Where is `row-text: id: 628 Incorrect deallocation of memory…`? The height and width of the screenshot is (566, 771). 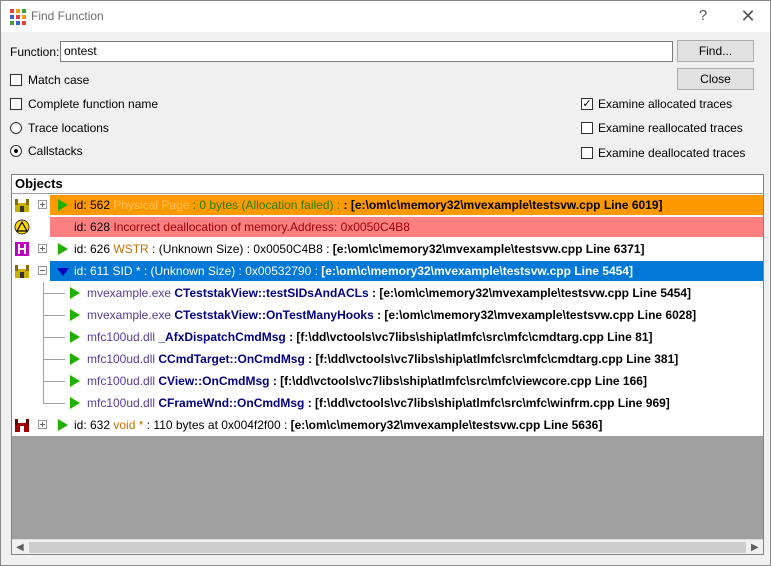
row-text: id: 628 Incorrect deallocation of memory… is located at coordinates (242, 227).